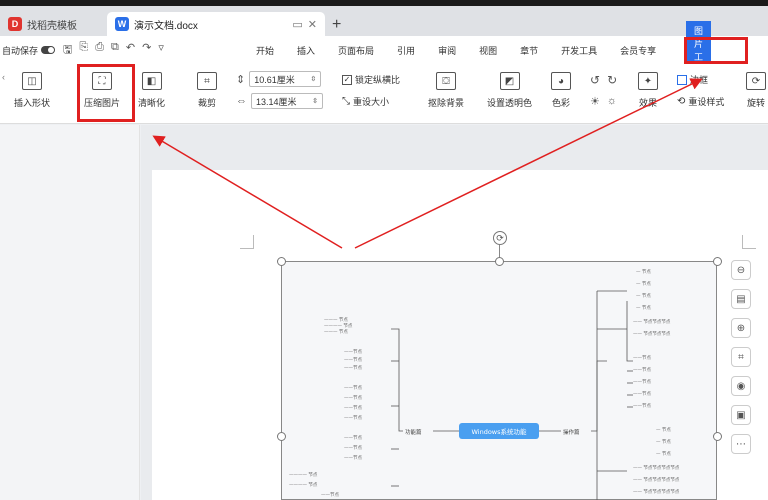 This screenshot has width=768, height=500. I want to click on width-field: 10.61厘米 ⇳, so click(285, 79).